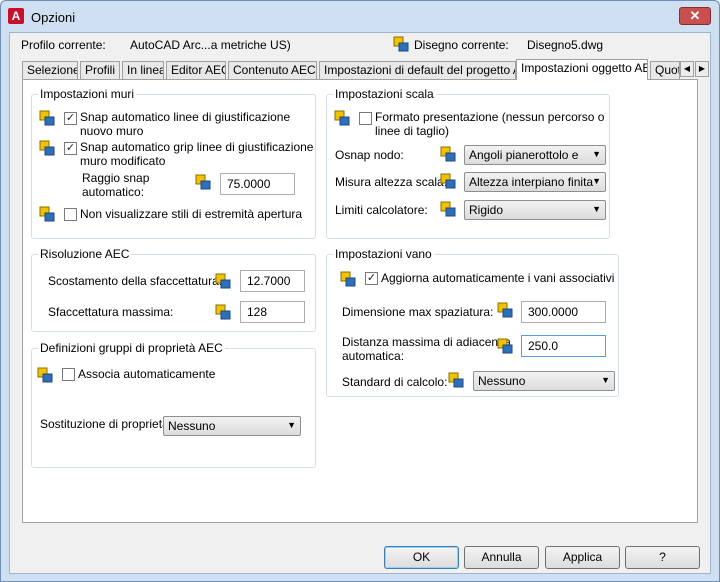  What do you see at coordinates (112, 131) in the screenshot?
I see `snap-auto-label-2: nuovo muro` at bounding box center [112, 131].